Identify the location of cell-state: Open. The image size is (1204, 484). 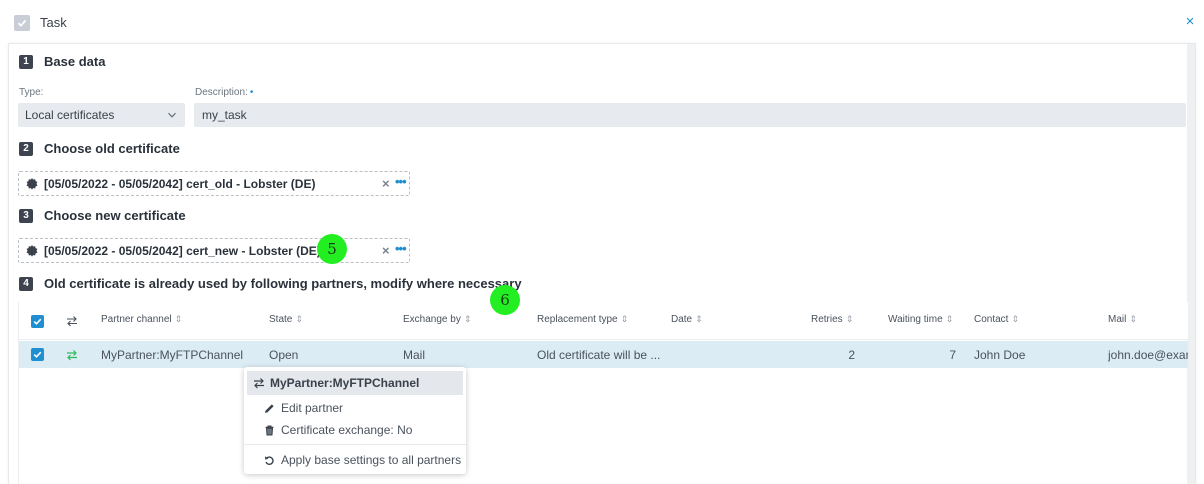
(284, 355).